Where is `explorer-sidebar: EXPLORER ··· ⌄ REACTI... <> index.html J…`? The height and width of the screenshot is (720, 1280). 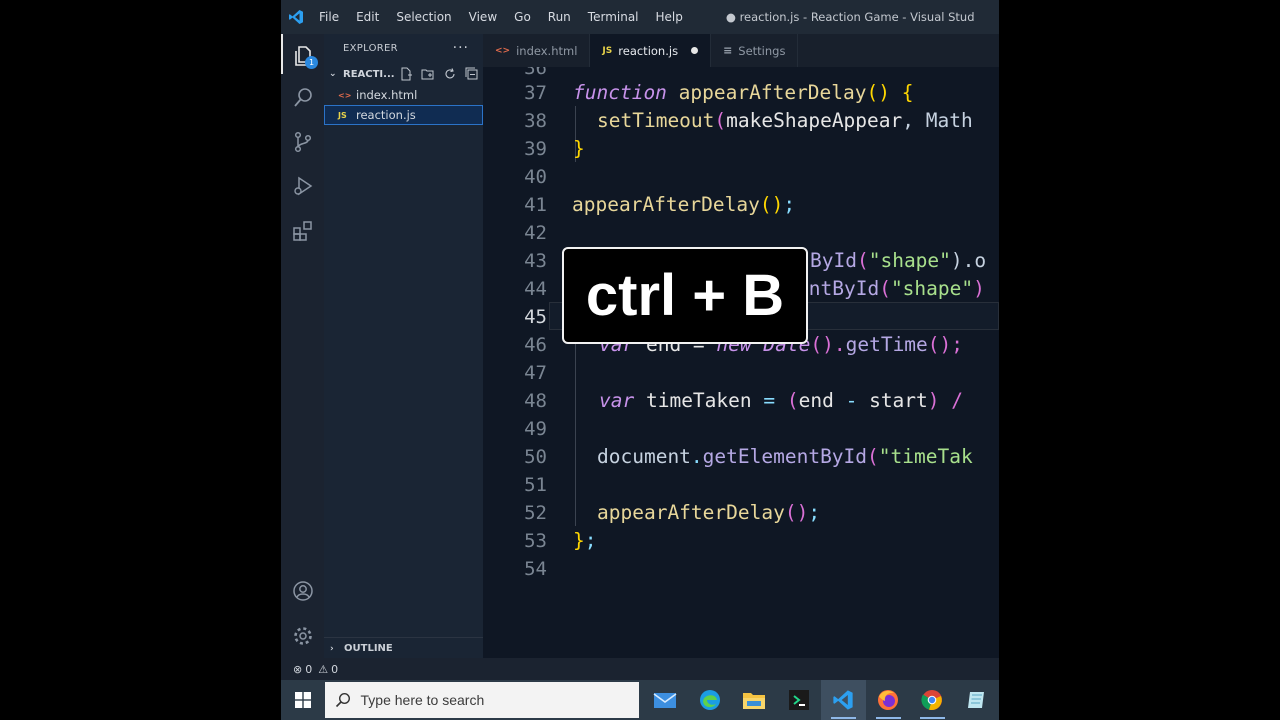
explorer-sidebar: EXPLORER ··· ⌄ REACTI... <> index.html J… is located at coordinates (403, 346).